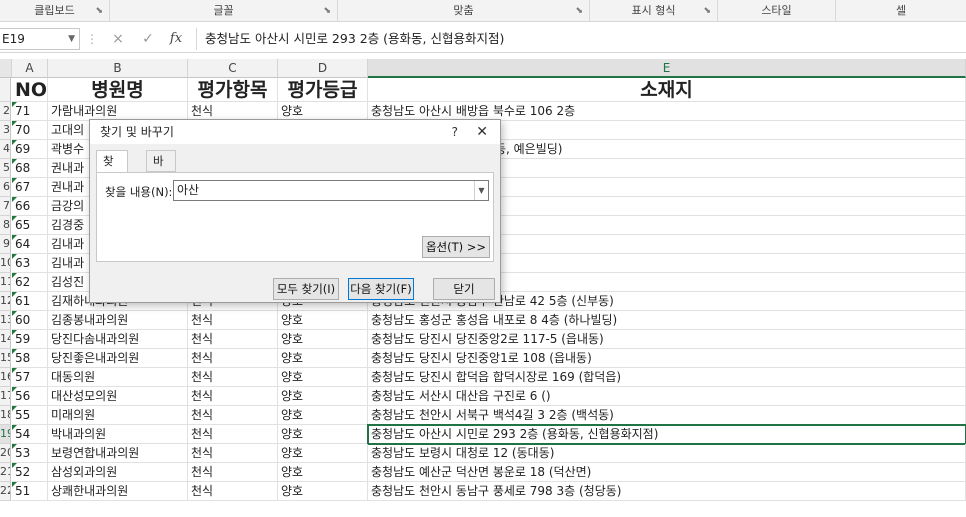  I want to click on cell-no: 61, so click(30, 301).